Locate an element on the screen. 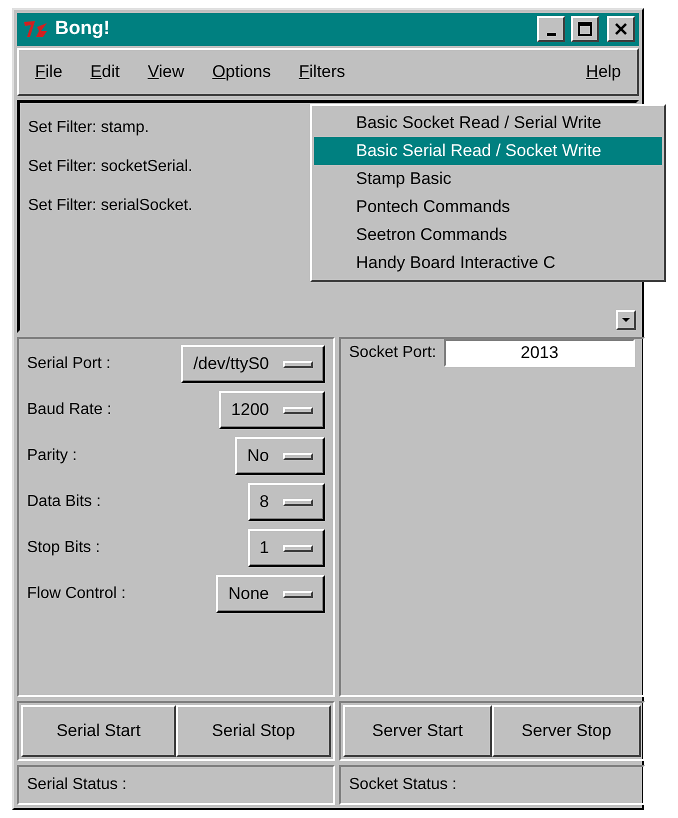 The image size is (678, 818). maximize-icon is located at coordinates (585, 29).